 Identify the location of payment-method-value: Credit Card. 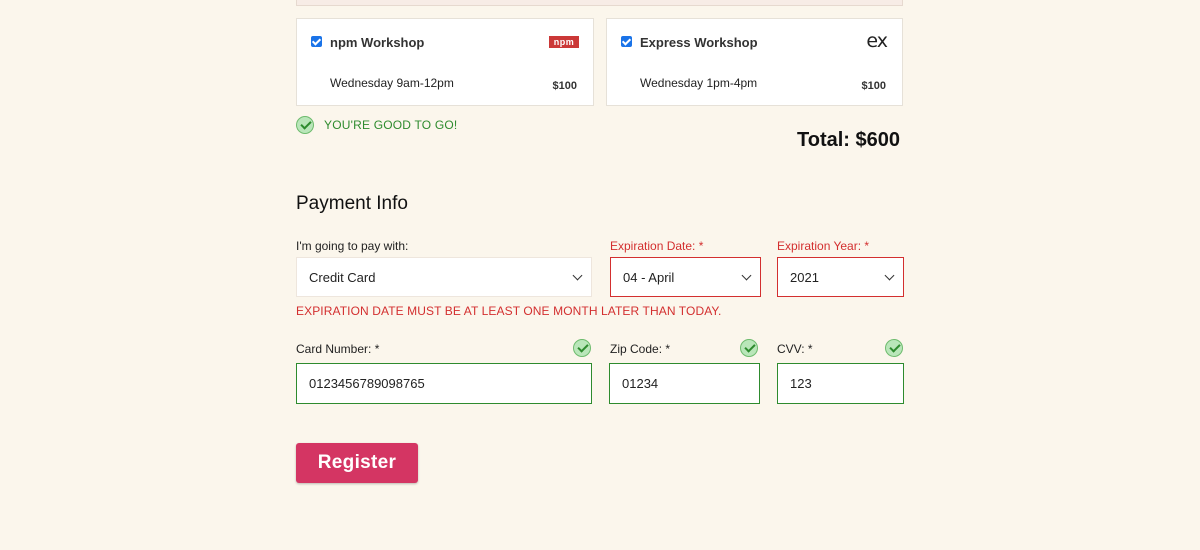
(342, 277).